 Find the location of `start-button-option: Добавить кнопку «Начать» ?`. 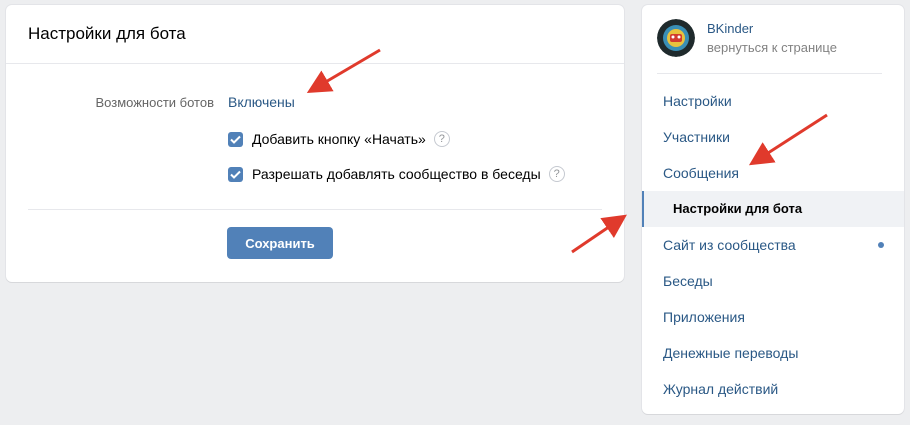

start-button-option: Добавить кнопку «Начать» ? is located at coordinates (339, 139).